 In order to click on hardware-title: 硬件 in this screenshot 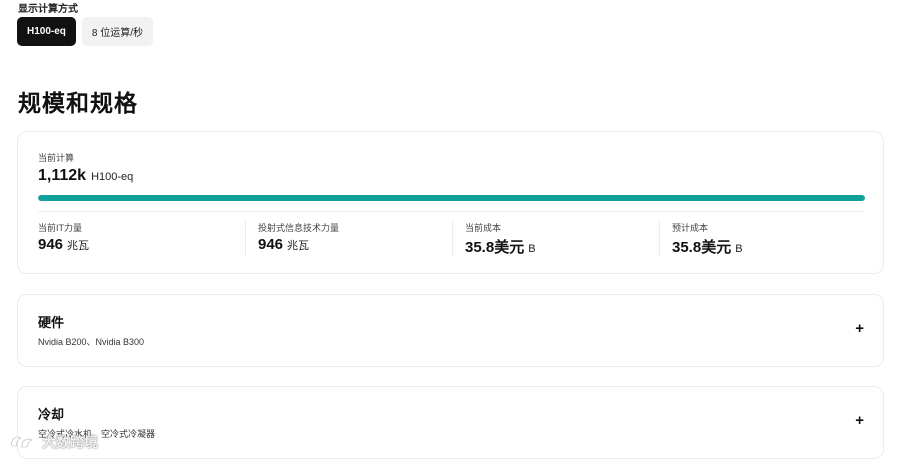, I will do `click(51, 322)`.